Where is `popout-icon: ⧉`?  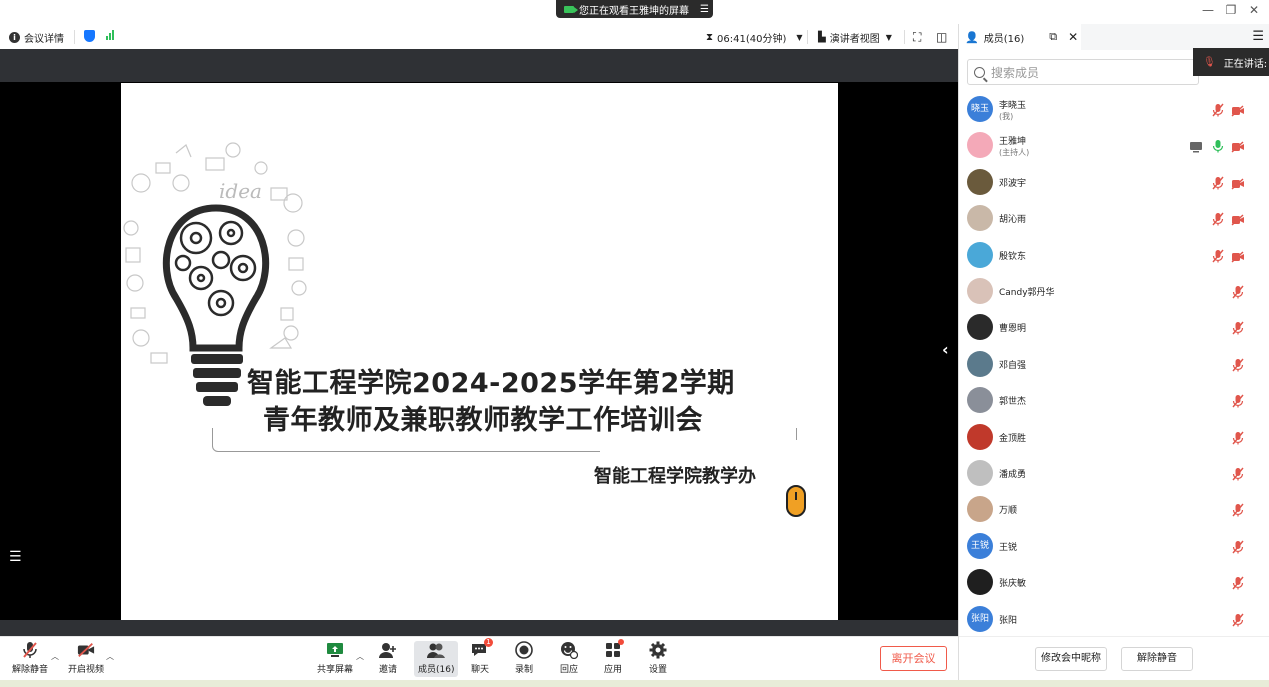 popout-icon: ⧉ is located at coordinates (1053, 37).